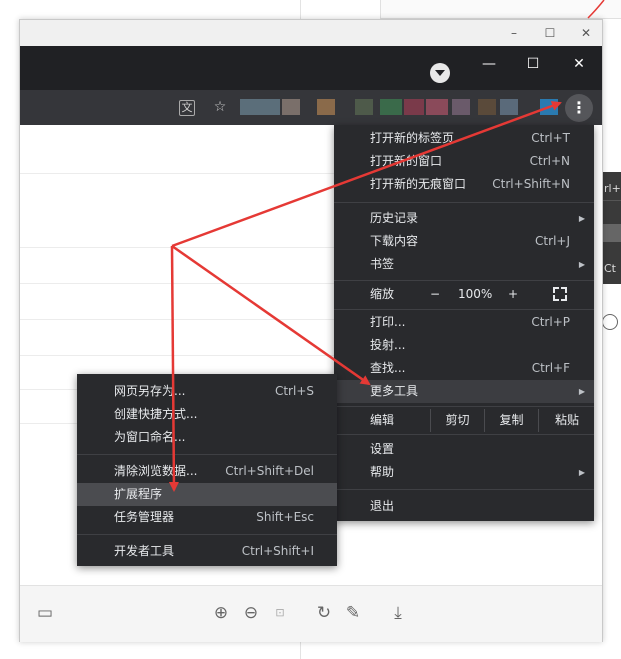 The width and height of the screenshot is (621, 659). Describe the element at coordinates (464, 391) in the screenshot. I see `menu-item-more-tools: 更多工具 ▶` at that location.